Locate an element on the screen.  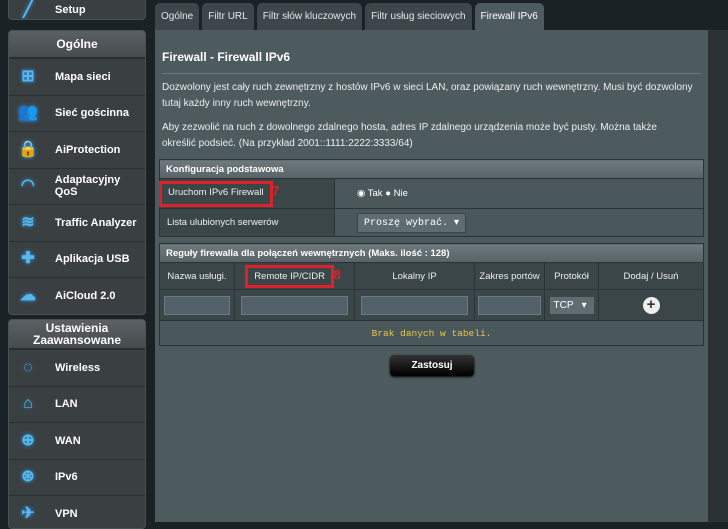
wand-icon: ╱ is located at coordinates (28, 9).